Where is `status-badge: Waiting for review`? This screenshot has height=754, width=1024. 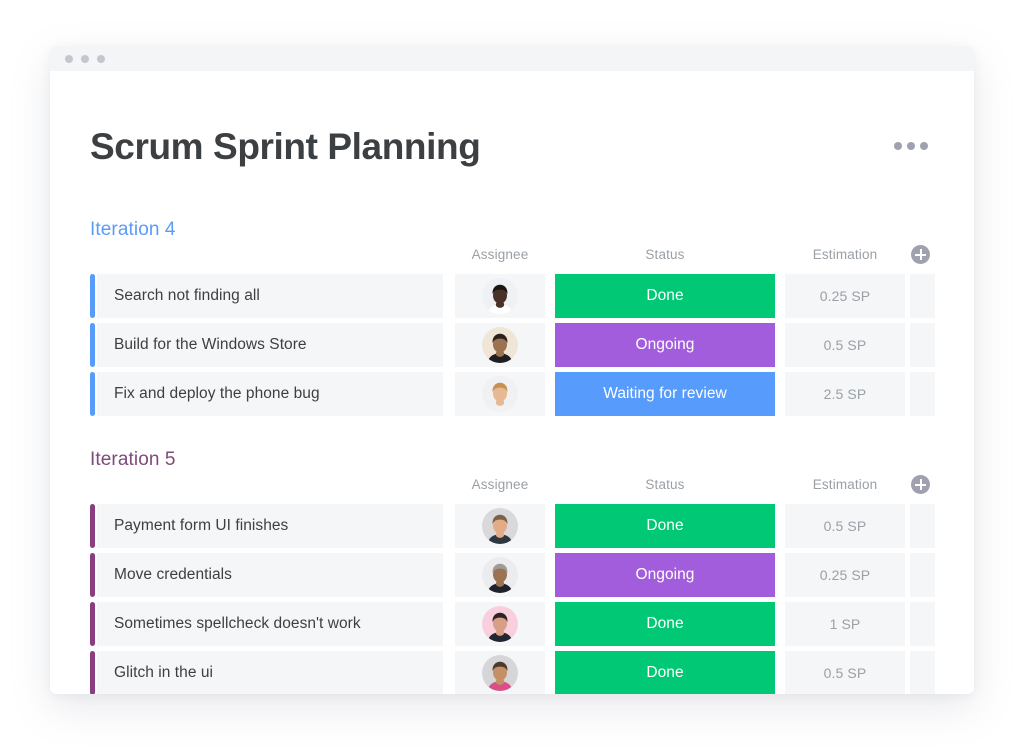 status-badge: Waiting for review is located at coordinates (665, 394).